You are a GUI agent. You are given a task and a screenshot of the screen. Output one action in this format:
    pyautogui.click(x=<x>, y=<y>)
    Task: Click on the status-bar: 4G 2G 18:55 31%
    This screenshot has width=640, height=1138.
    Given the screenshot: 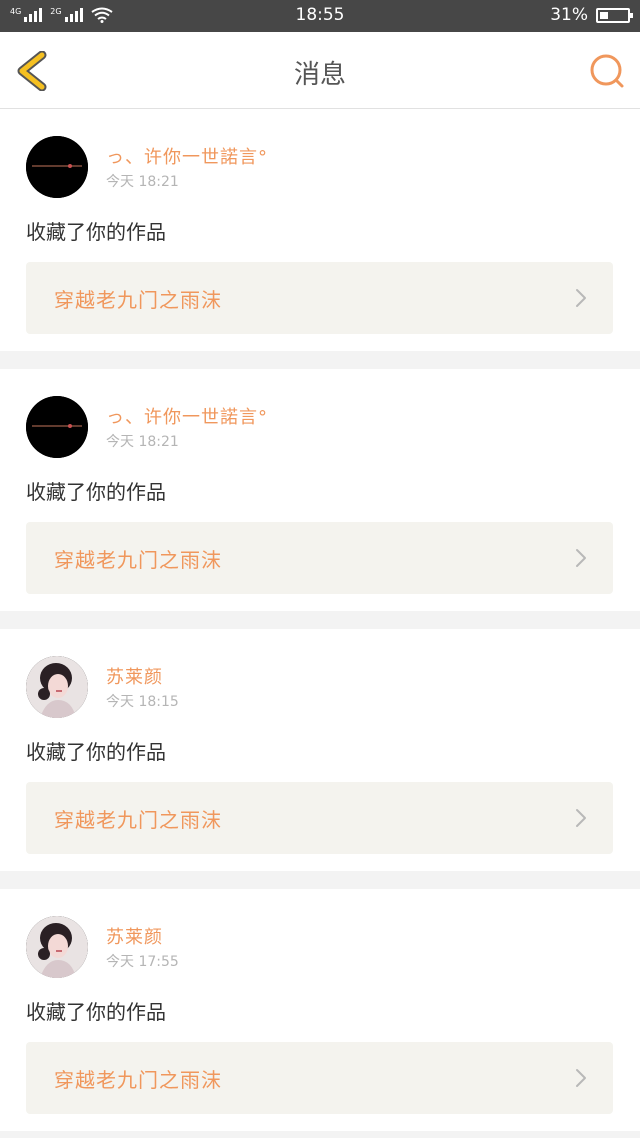 What is the action you would take?
    pyautogui.click(x=320, y=16)
    